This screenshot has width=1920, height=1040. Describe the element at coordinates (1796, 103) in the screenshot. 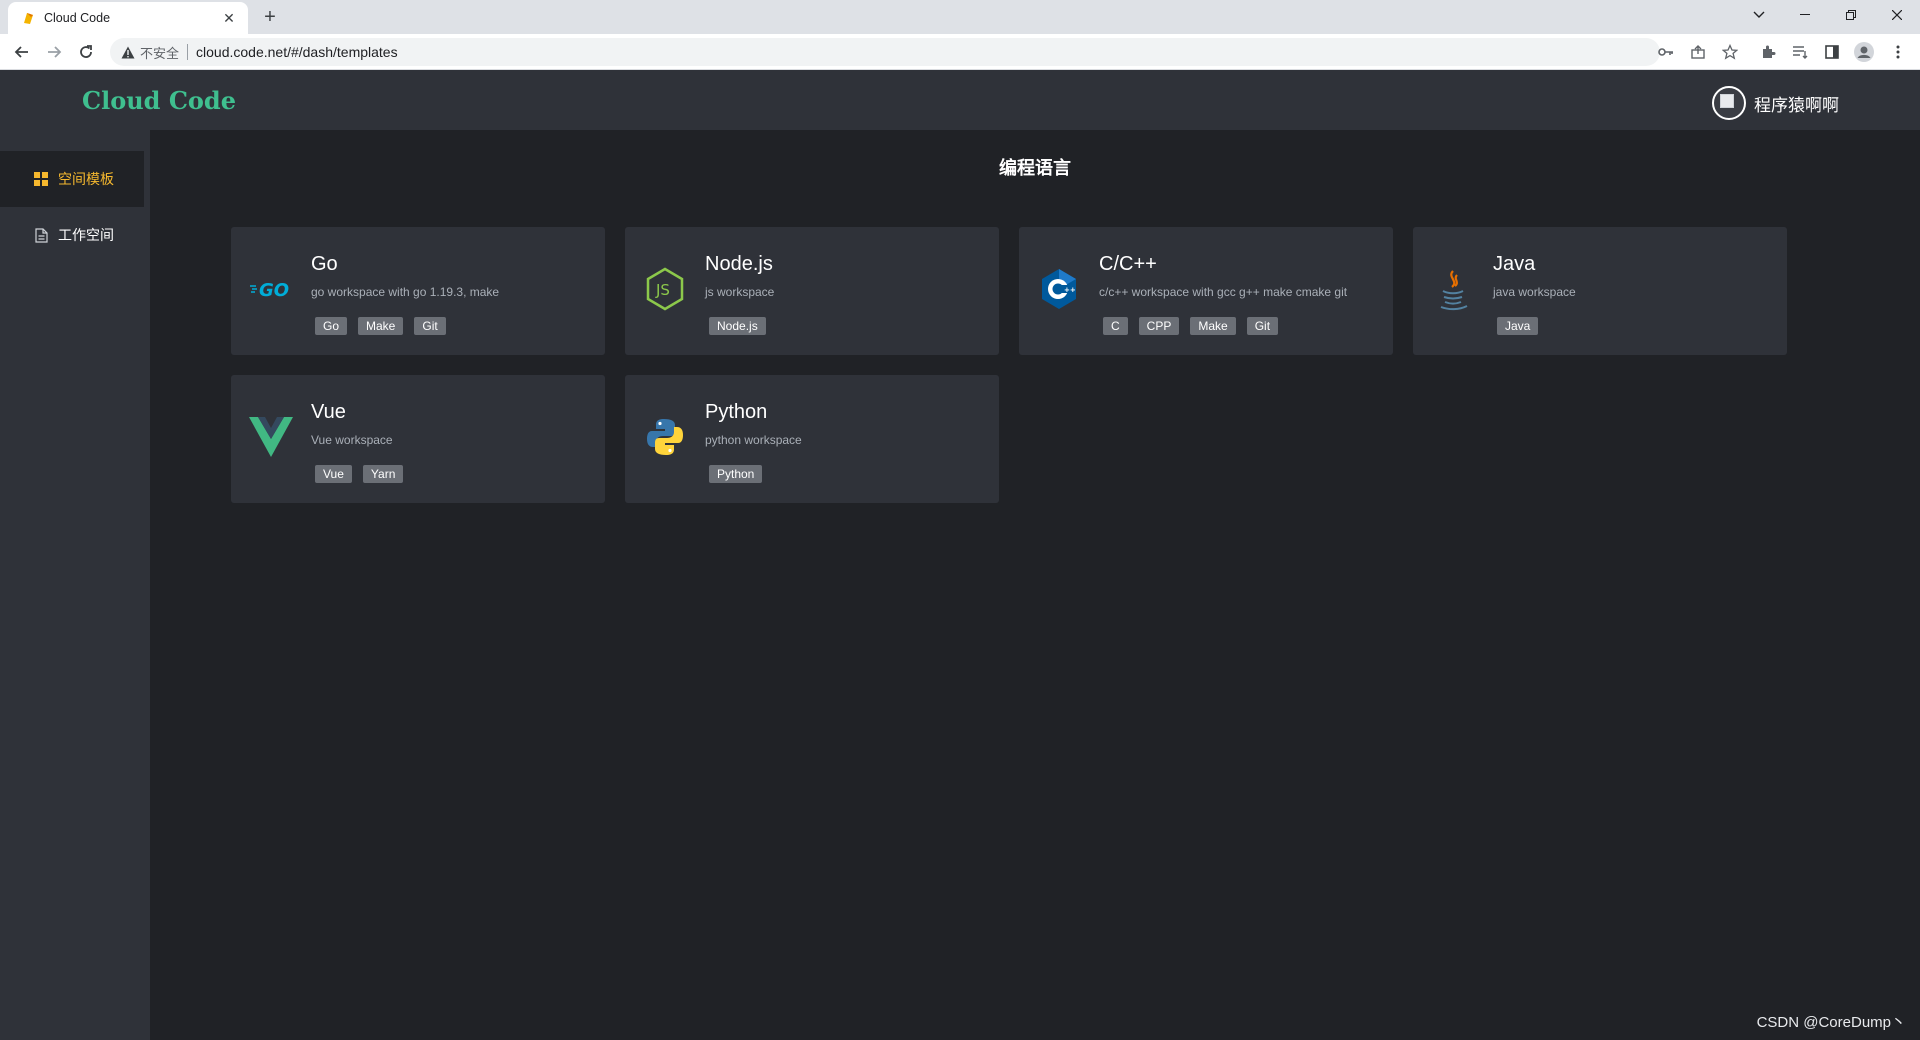

I see `username: 程序猿啊啊` at that location.